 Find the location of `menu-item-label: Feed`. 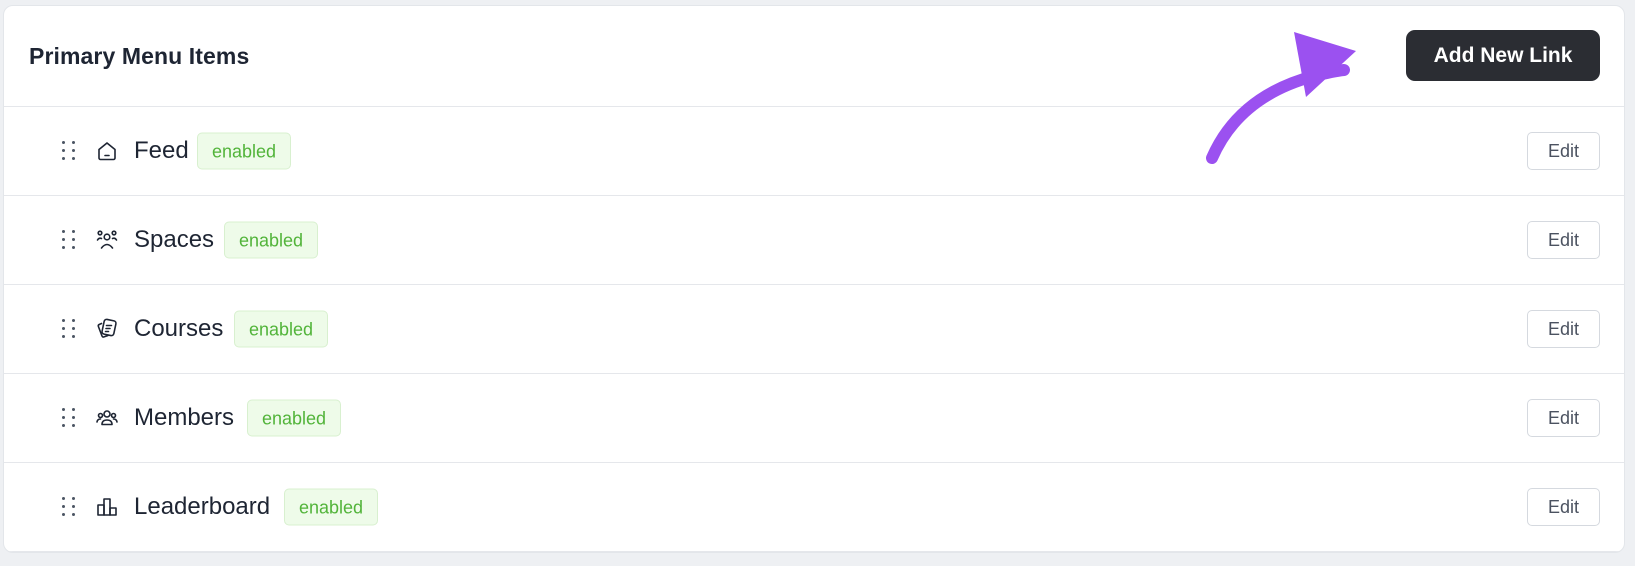

menu-item-label: Feed is located at coordinates (161, 150).